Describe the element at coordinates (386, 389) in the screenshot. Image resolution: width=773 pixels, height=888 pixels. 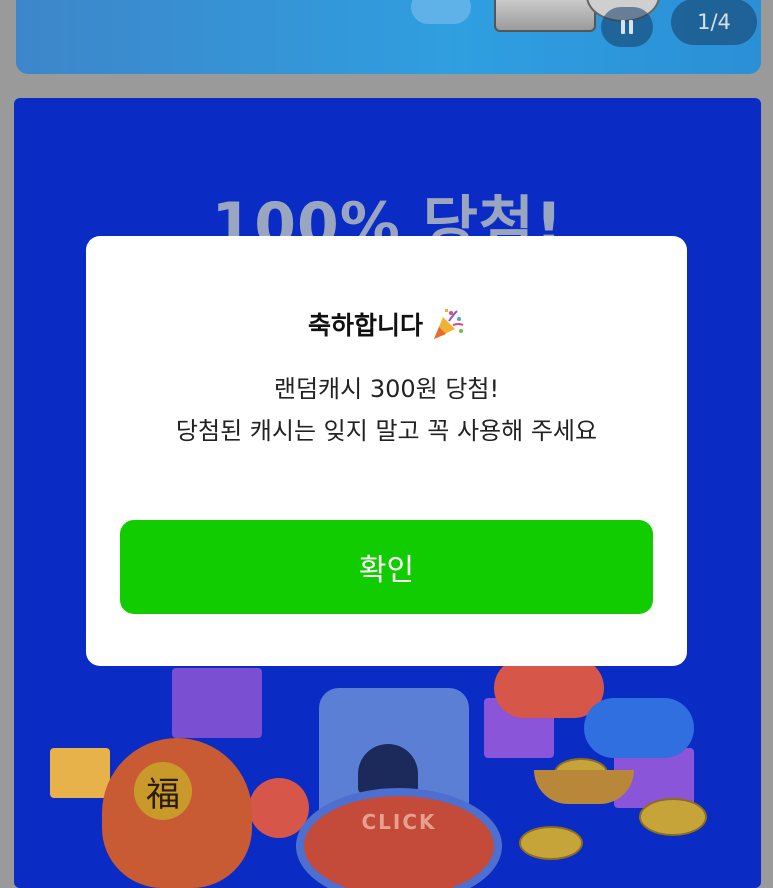
I see `dialog-message-line1: 랜덤캐시 300원 당첨!` at that location.